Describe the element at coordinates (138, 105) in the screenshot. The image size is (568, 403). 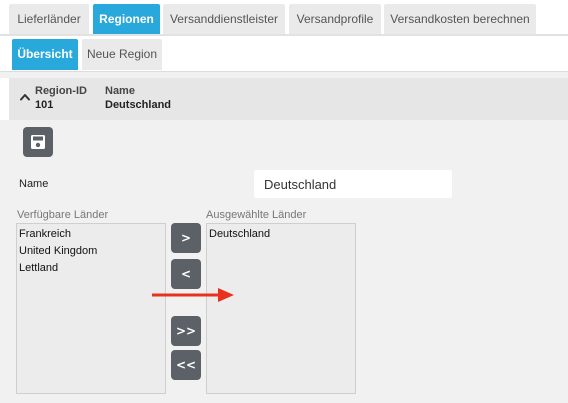
I see `region-name-value: Deutschland` at that location.